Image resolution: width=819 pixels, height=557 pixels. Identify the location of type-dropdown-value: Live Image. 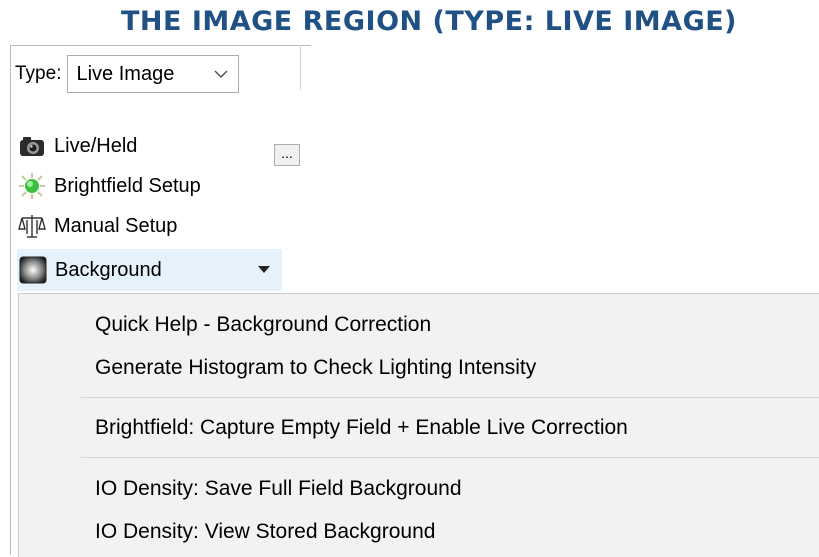
(125, 73).